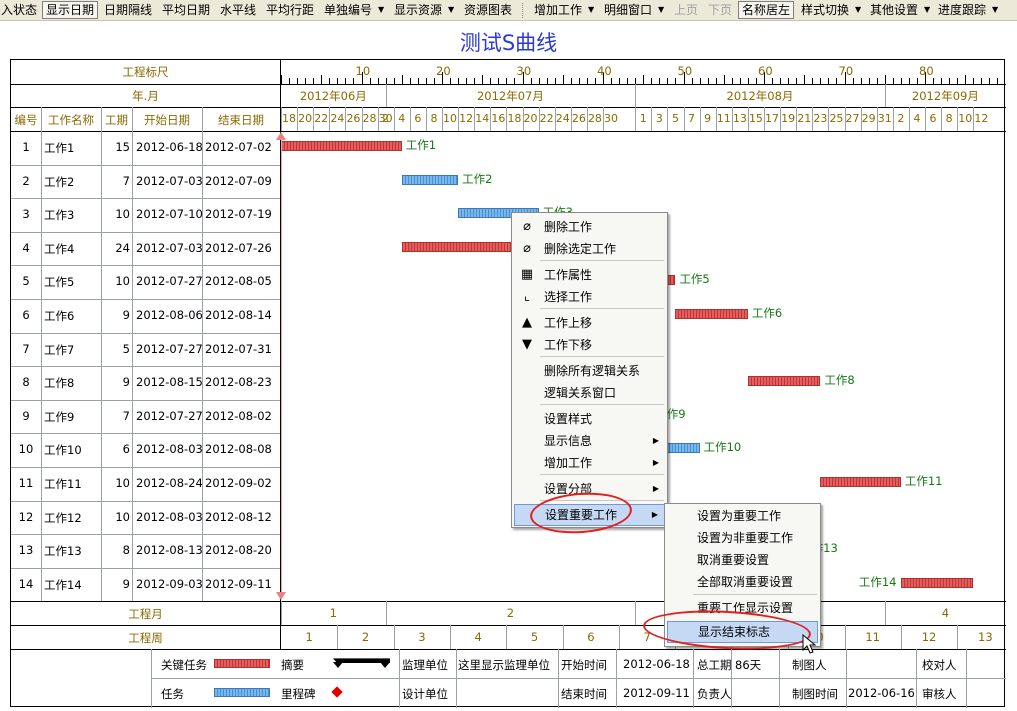 The height and width of the screenshot is (711, 1017). I want to click on day-label: 30, so click(611, 118).